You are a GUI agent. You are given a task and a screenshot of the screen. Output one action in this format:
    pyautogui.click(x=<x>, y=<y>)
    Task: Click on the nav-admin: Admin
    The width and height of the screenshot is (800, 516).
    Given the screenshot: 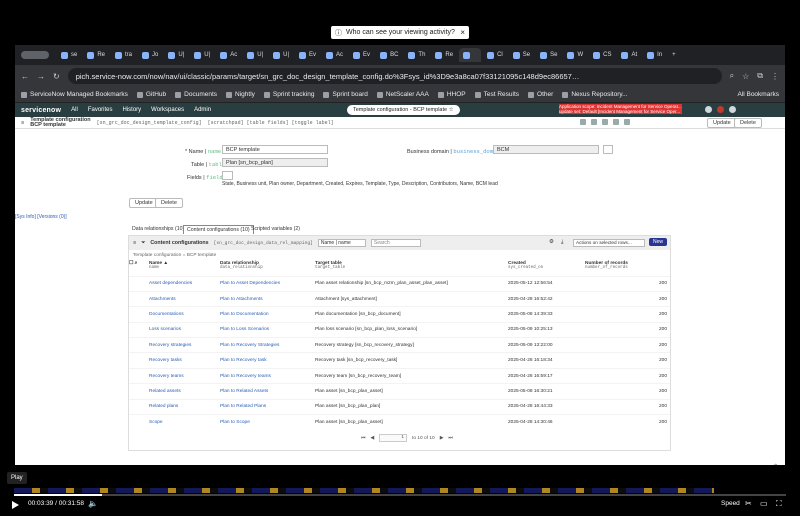 What is the action you would take?
    pyautogui.click(x=202, y=110)
    